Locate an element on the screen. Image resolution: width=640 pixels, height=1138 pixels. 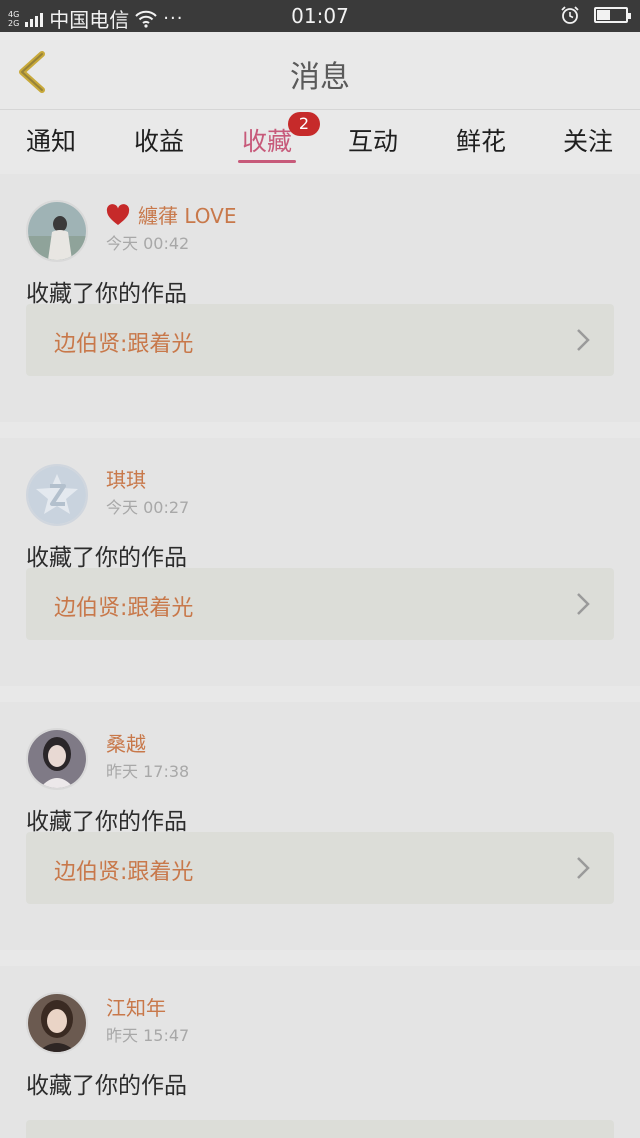
tab-label: 关注 is located at coordinates (588, 141).